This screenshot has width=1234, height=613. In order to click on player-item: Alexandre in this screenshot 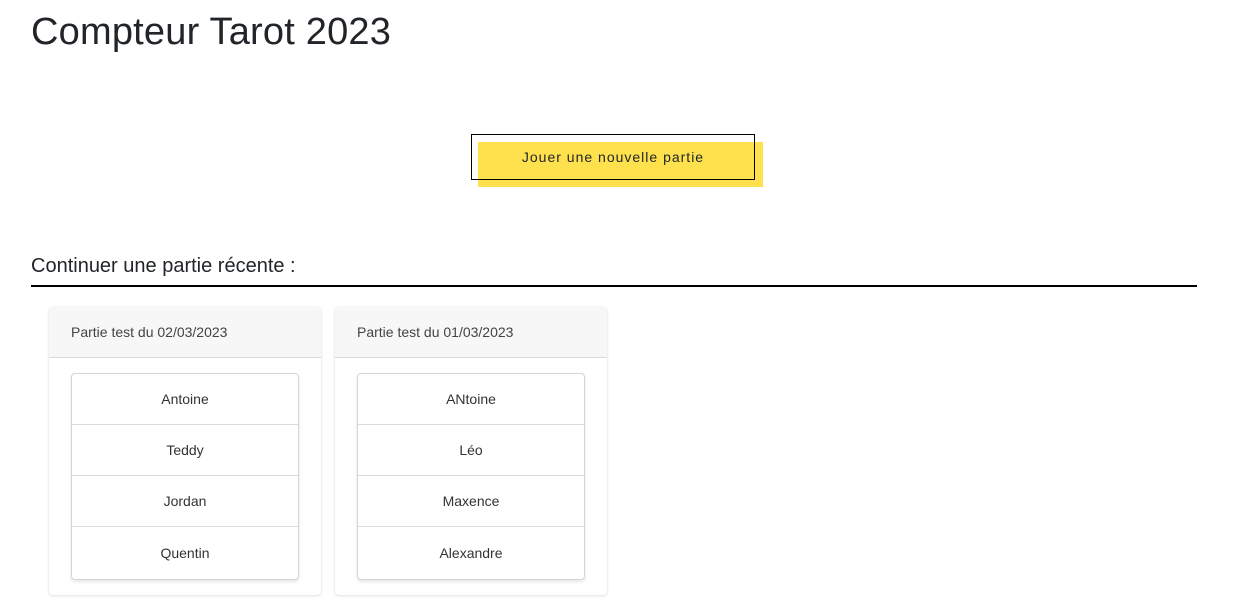, I will do `click(471, 553)`.